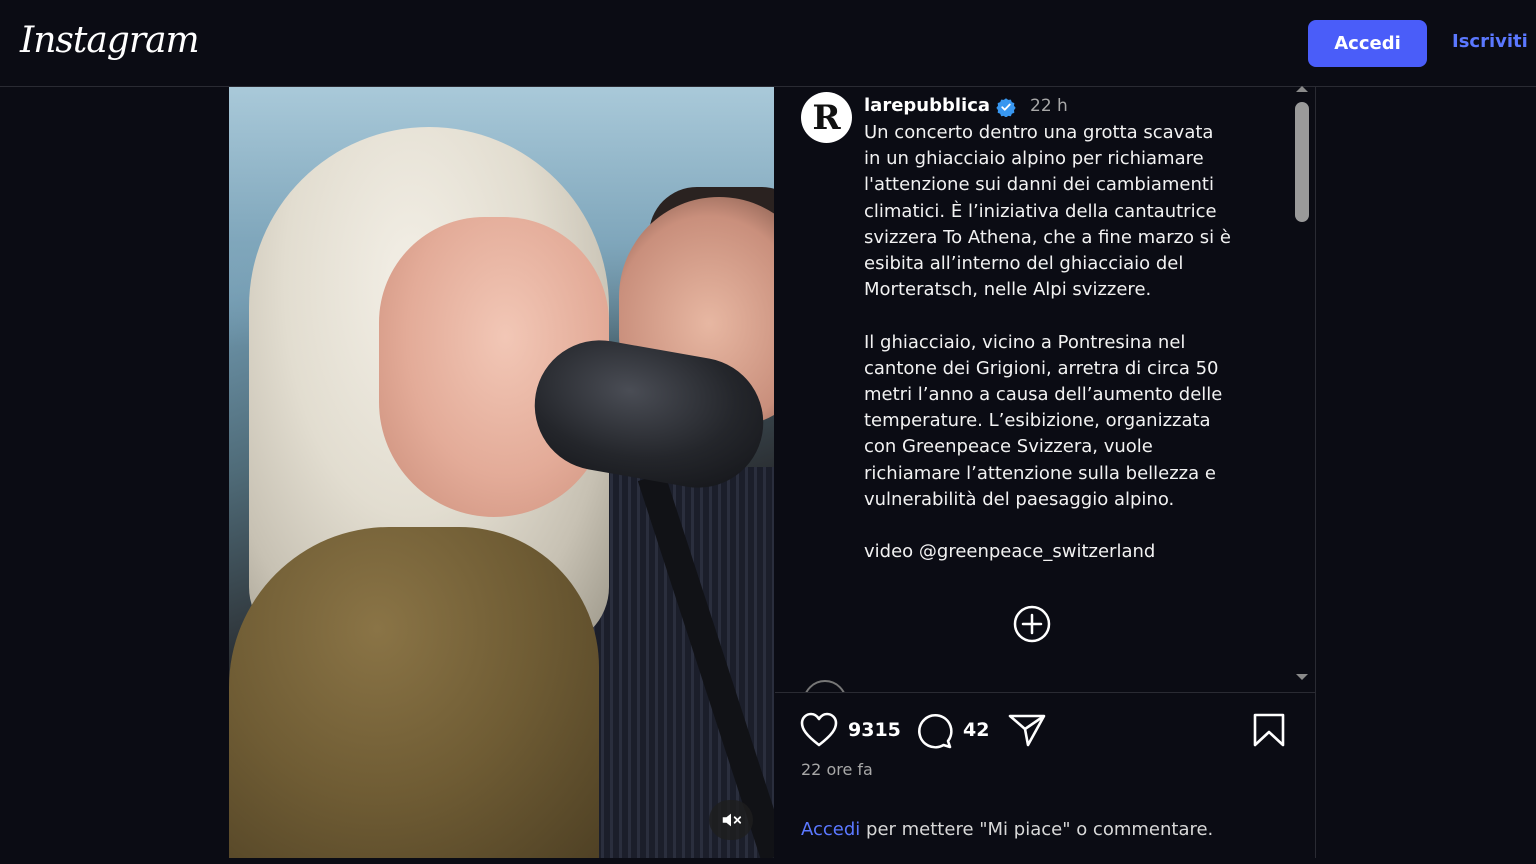 The width and height of the screenshot is (1536, 864). I want to click on share-button, so click(1027, 730).